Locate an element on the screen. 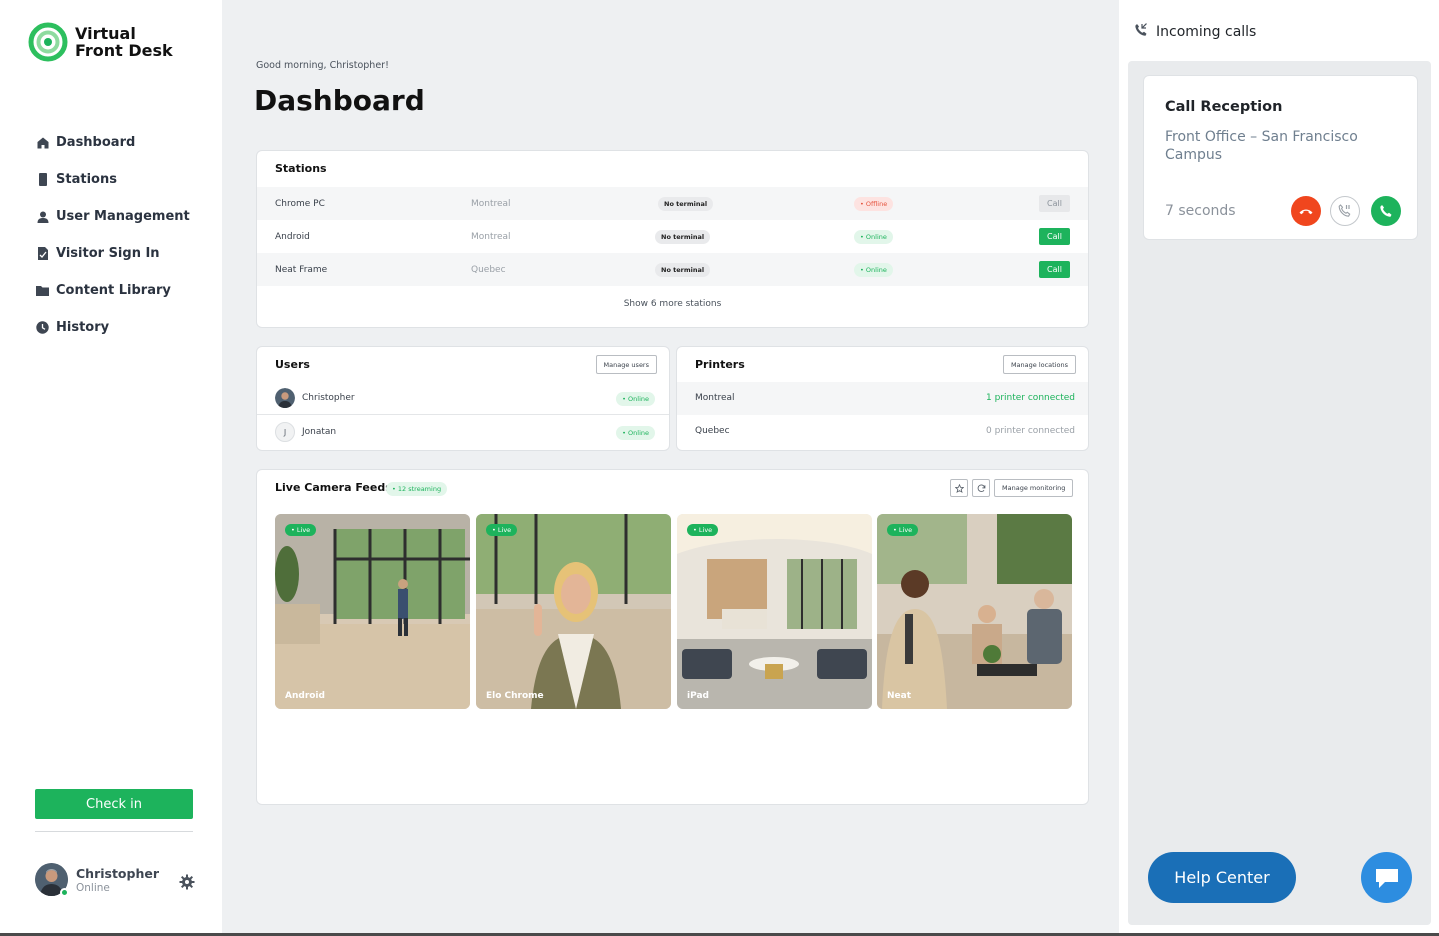 The width and height of the screenshot is (1439, 936). logo-line-2: Front Desk is located at coordinates (124, 50).